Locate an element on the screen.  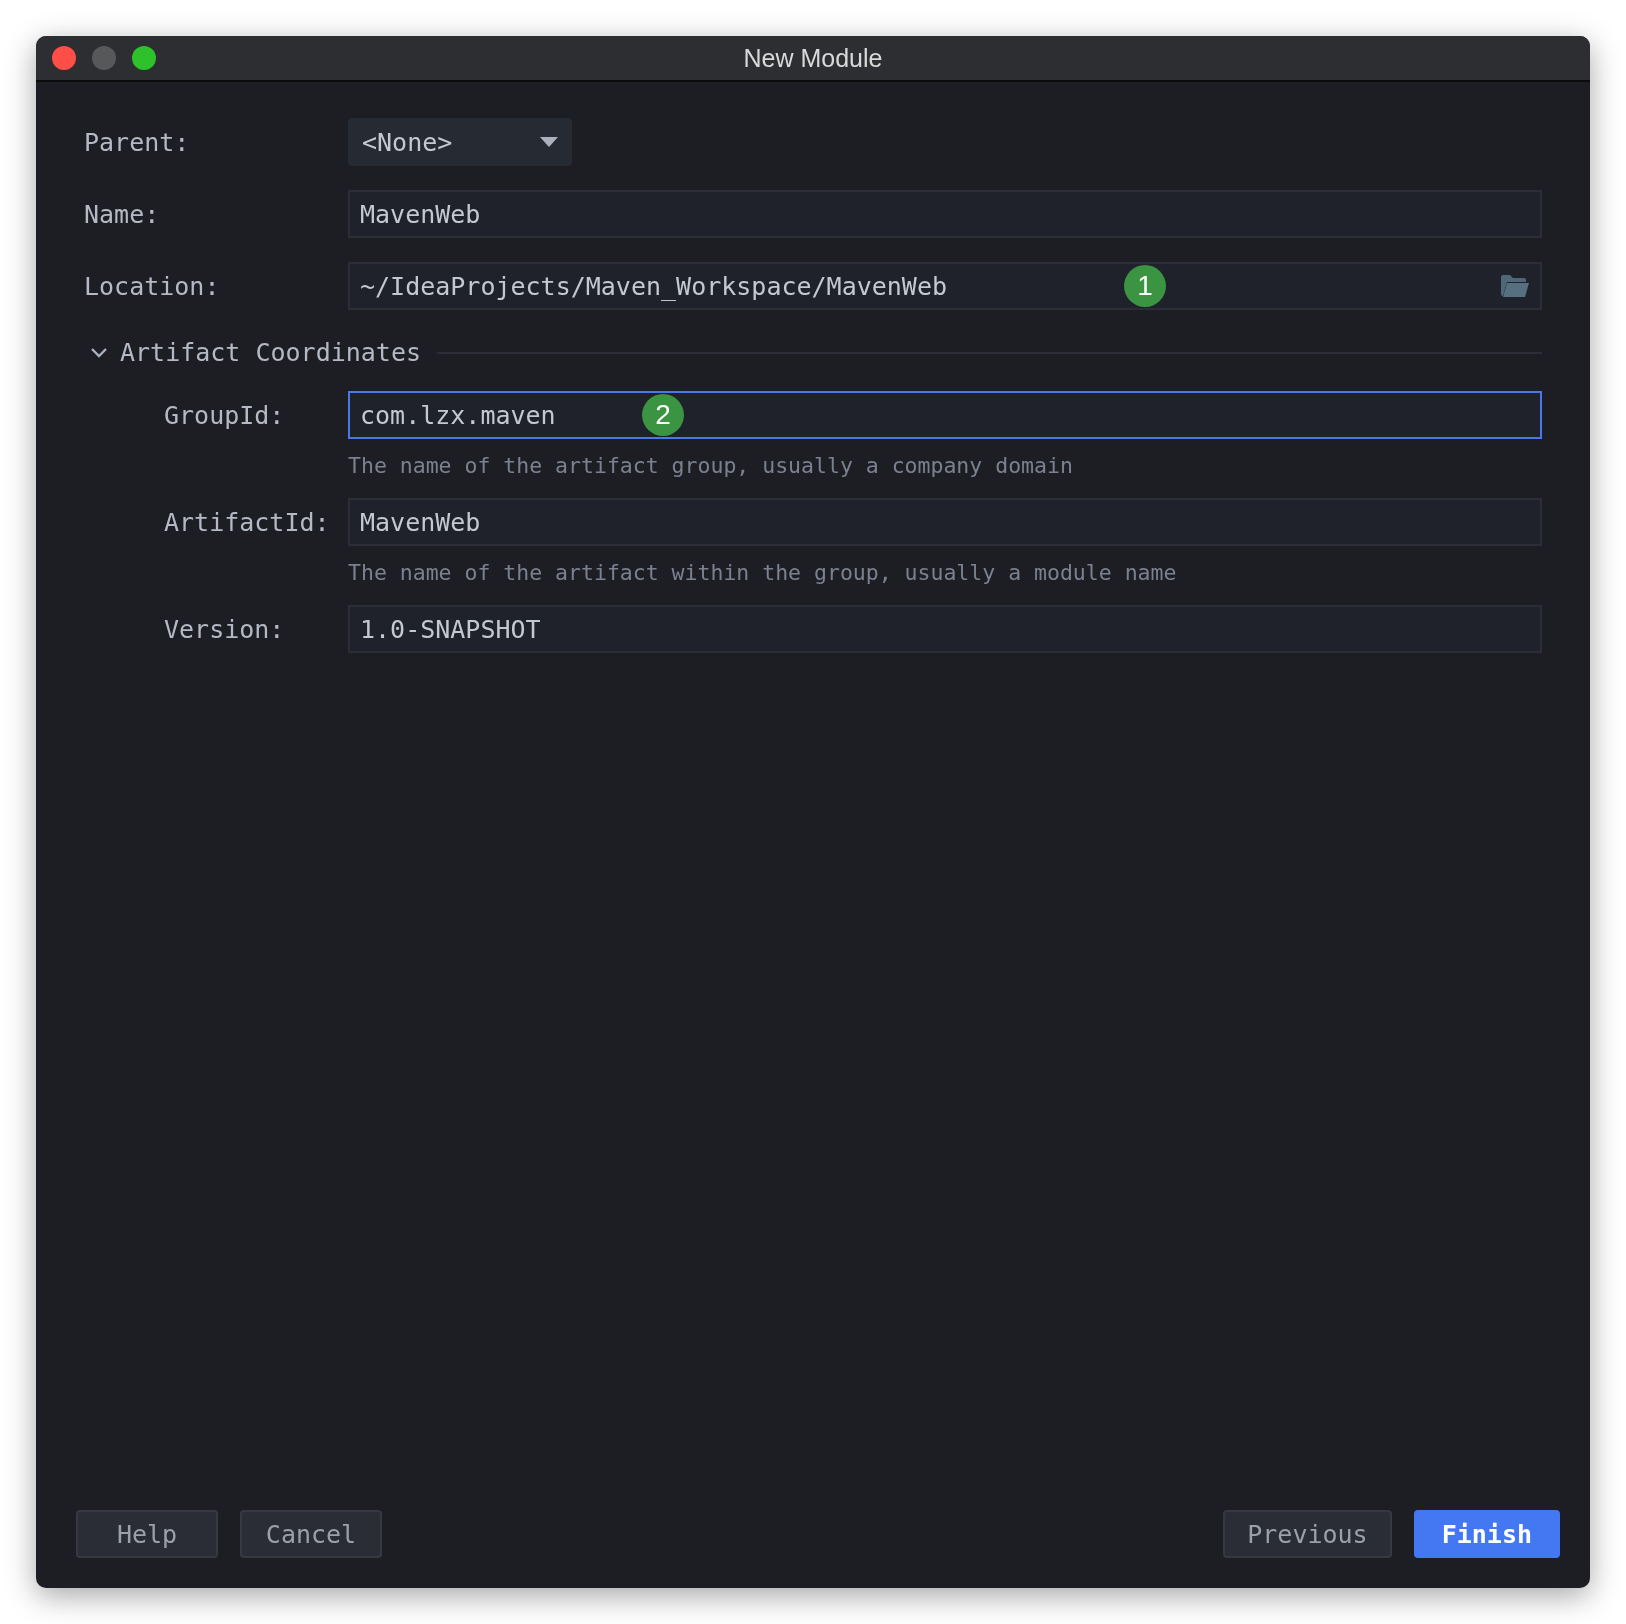
field-label: Parent: is located at coordinates (137, 142).